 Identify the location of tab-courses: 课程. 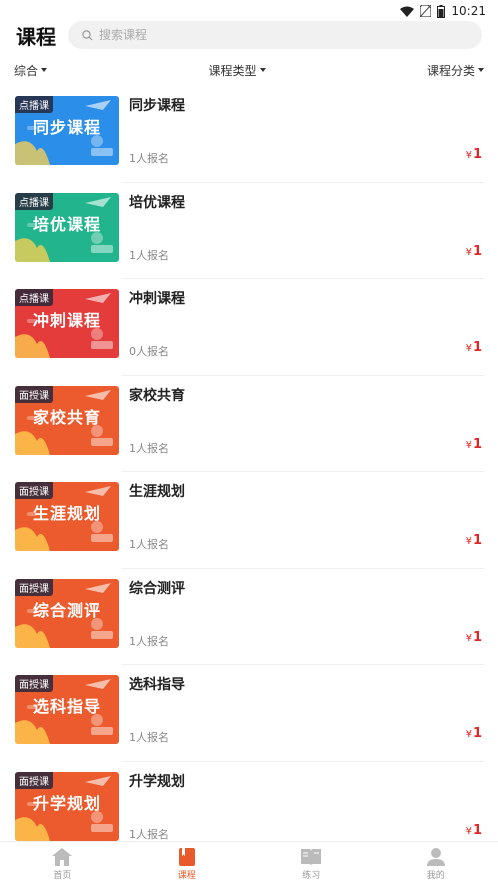
(187, 864).